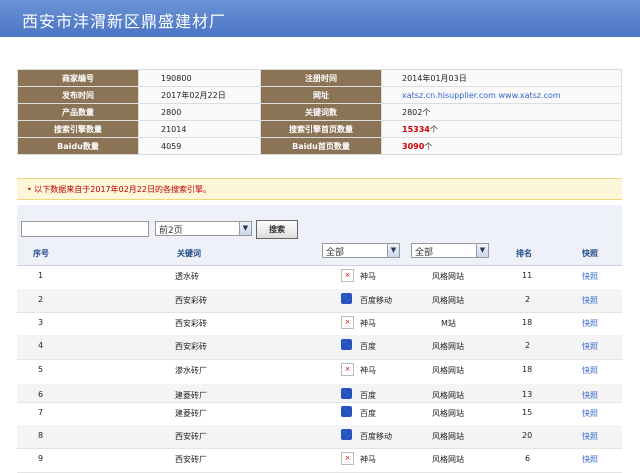  I want to click on info-label: 搜索引擎数量, so click(78, 129).